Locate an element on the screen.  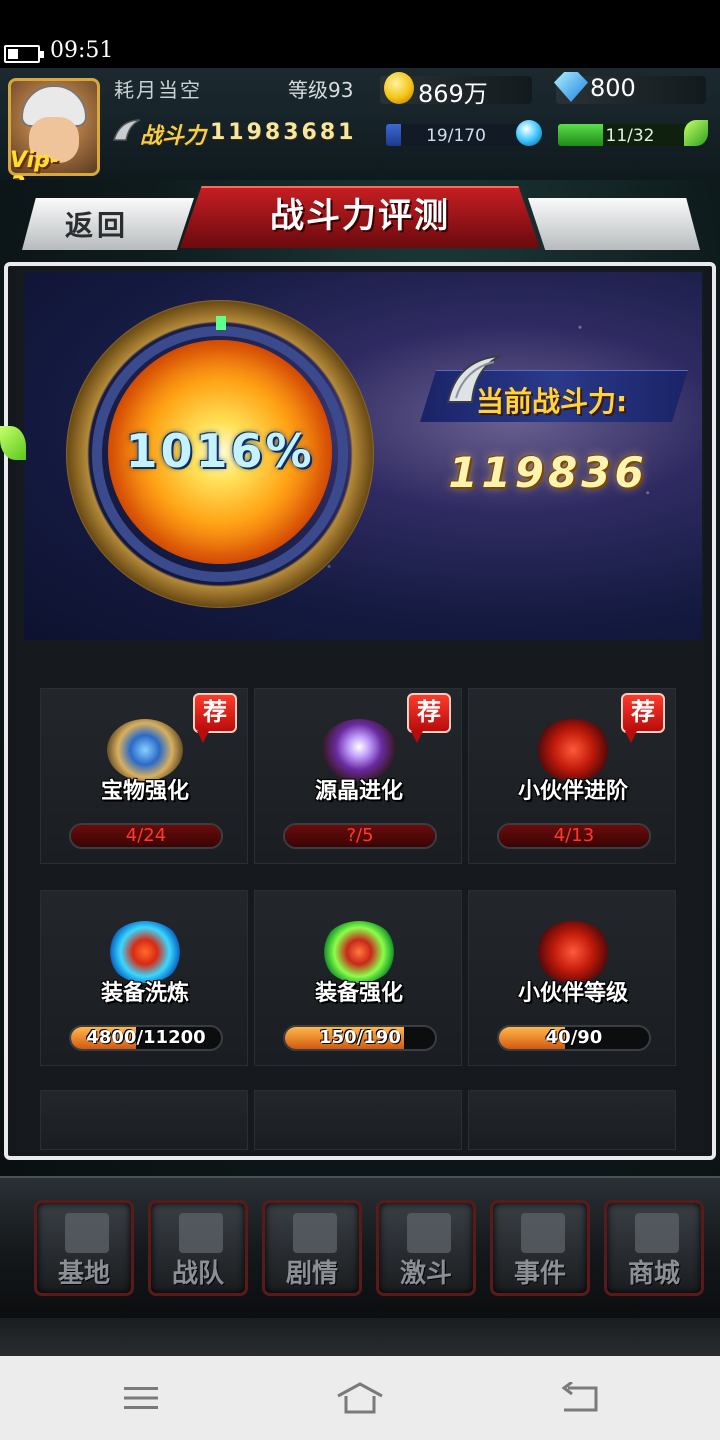
crystal-icon is located at coordinates (359, 750).